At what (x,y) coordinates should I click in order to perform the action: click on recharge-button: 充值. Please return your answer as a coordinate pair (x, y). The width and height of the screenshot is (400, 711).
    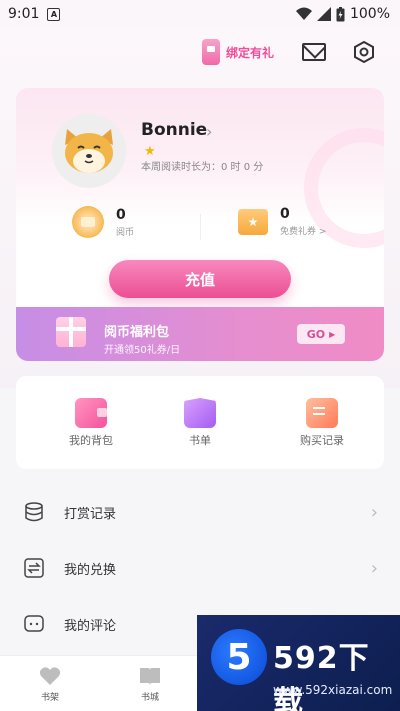
    Looking at the image, I should click on (200, 279).